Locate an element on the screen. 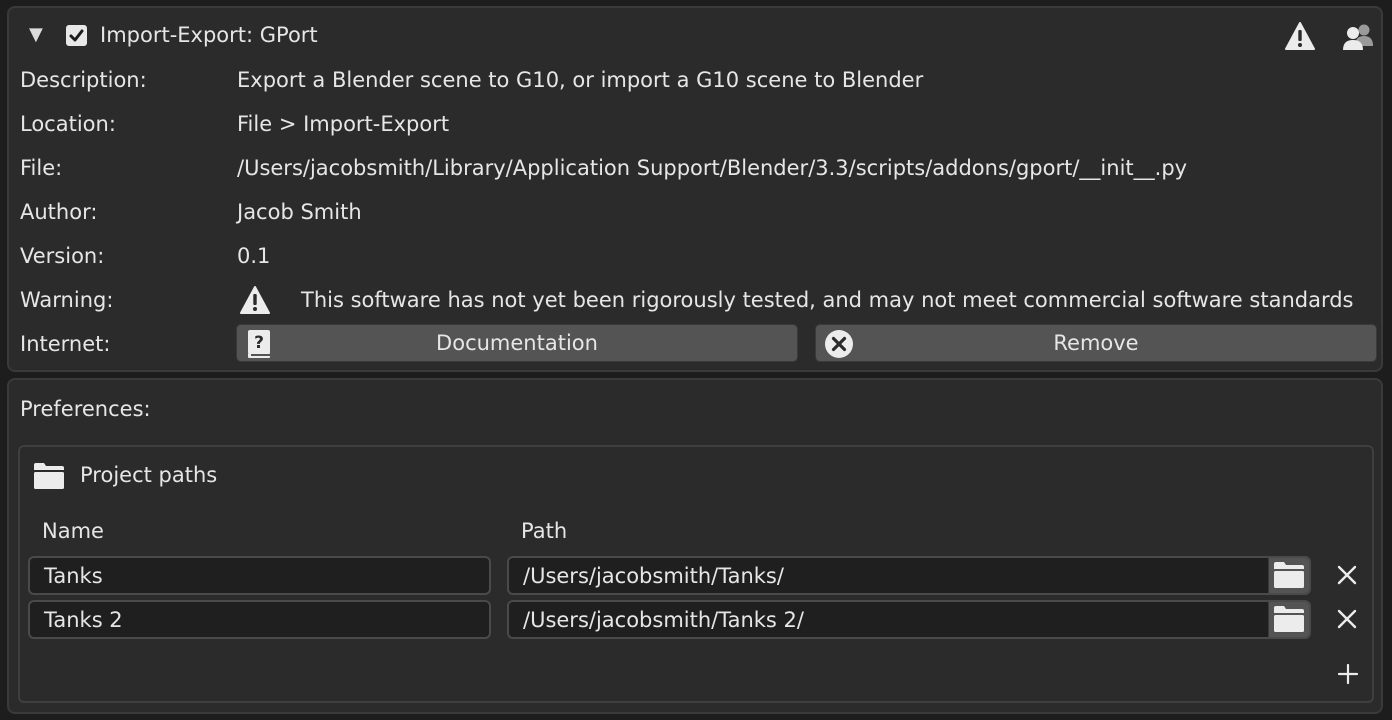  documentation-button-label: Documentation is located at coordinates (517, 343).